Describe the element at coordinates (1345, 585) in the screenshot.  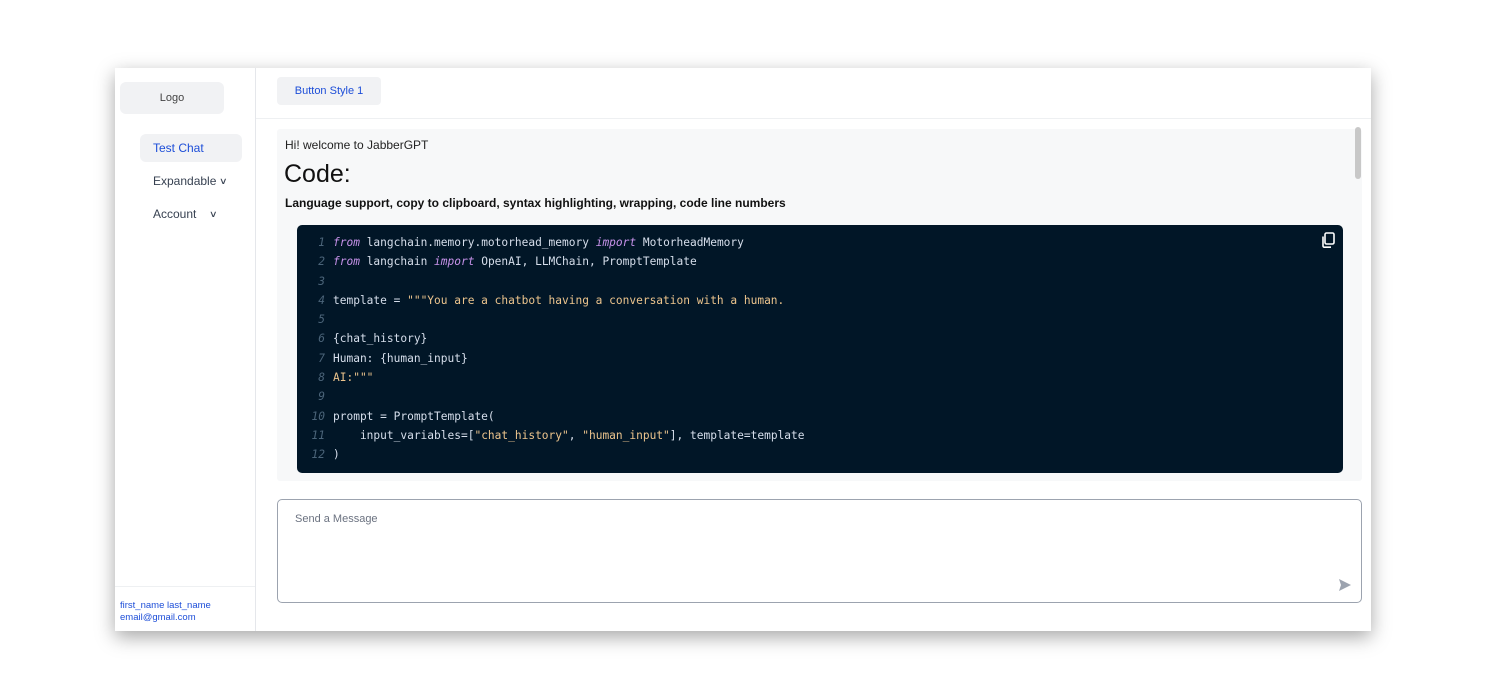
I see `send-icon` at that location.